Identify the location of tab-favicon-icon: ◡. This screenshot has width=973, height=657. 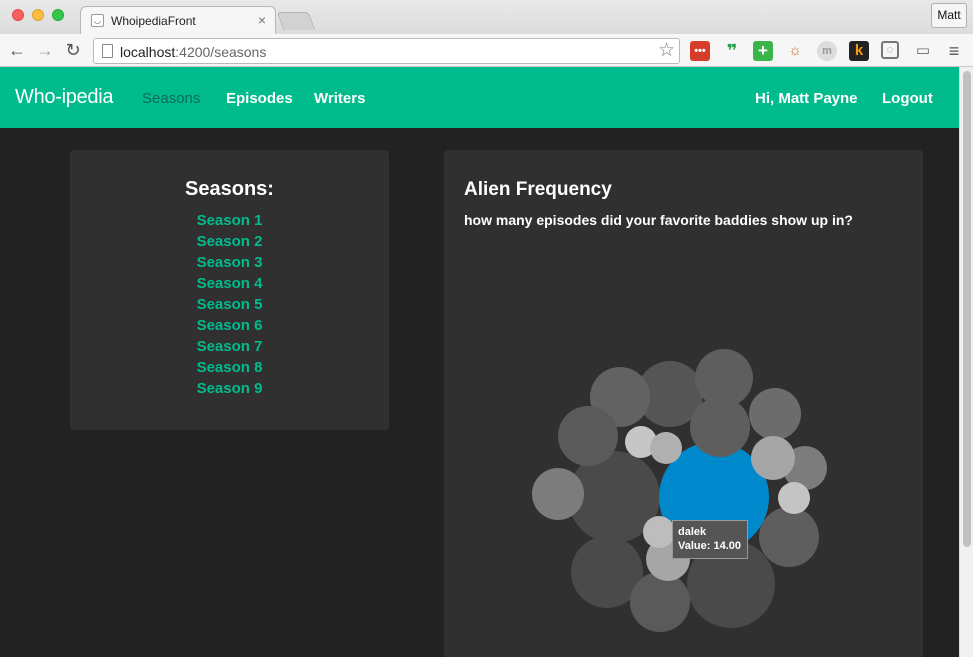
(97, 20).